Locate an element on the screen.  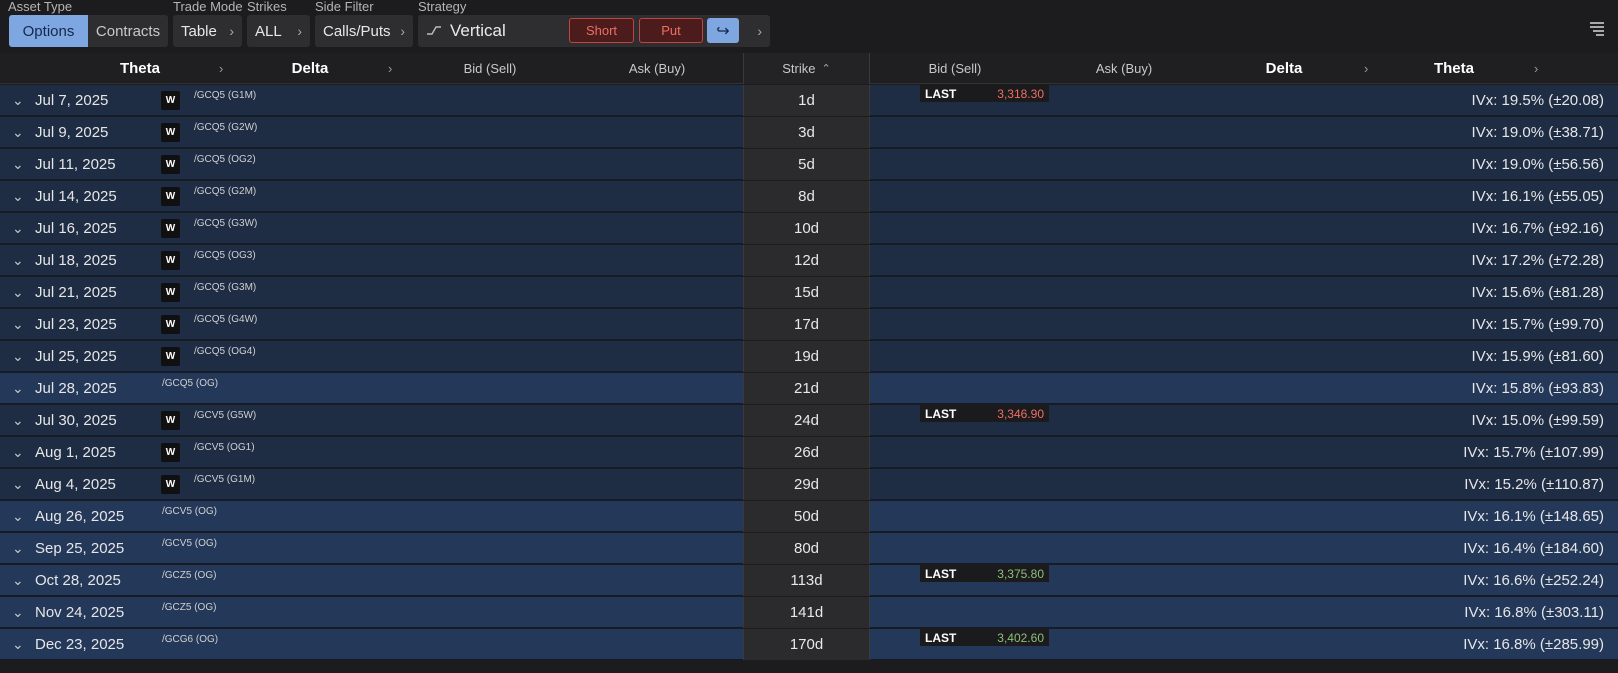
expiration-left-cell: ⌄ Oct 28, 2025/GCZ5 (OG) is located at coordinates (372, 580).